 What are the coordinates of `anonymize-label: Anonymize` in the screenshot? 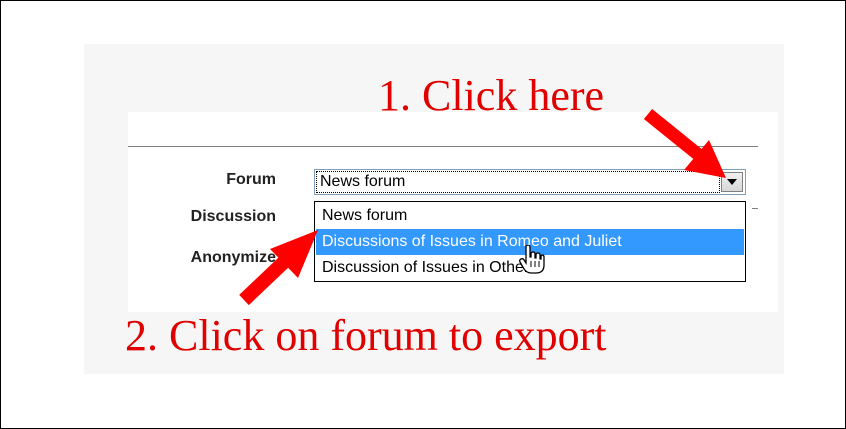 It's located at (233, 257).